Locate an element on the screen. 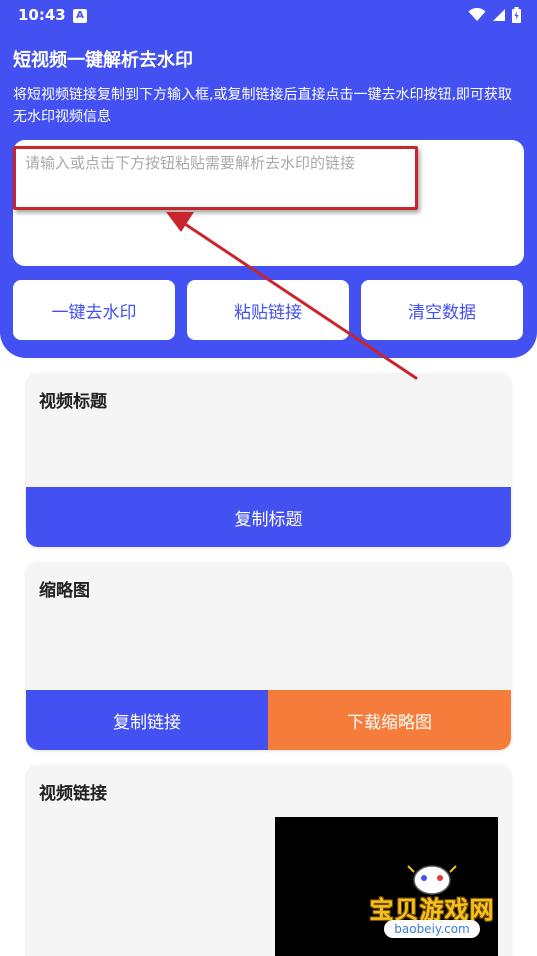  status-bar: 10:43 A is located at coordinates (268, 16).